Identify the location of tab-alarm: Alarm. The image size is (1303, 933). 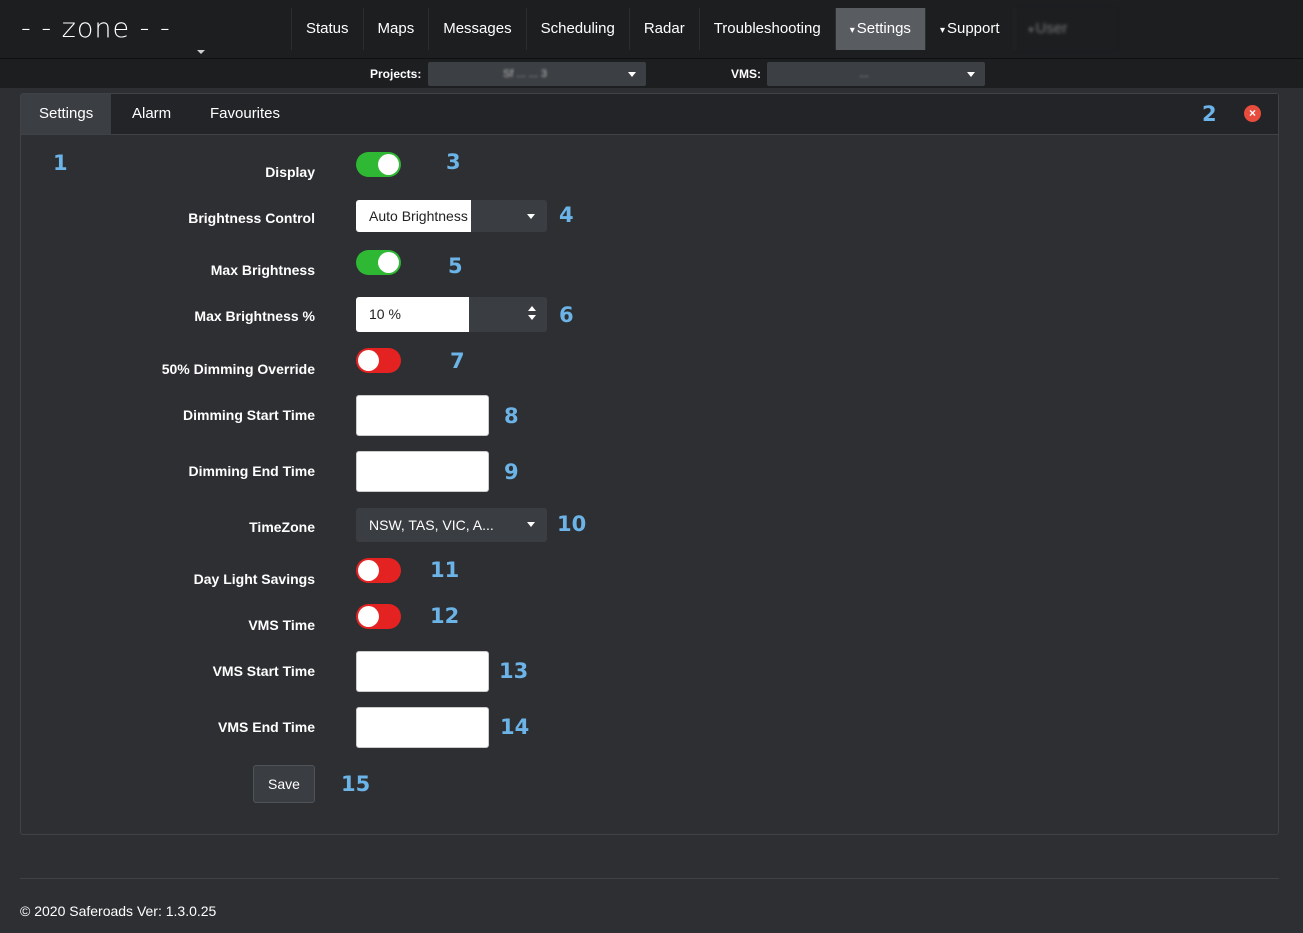
(151, 114).